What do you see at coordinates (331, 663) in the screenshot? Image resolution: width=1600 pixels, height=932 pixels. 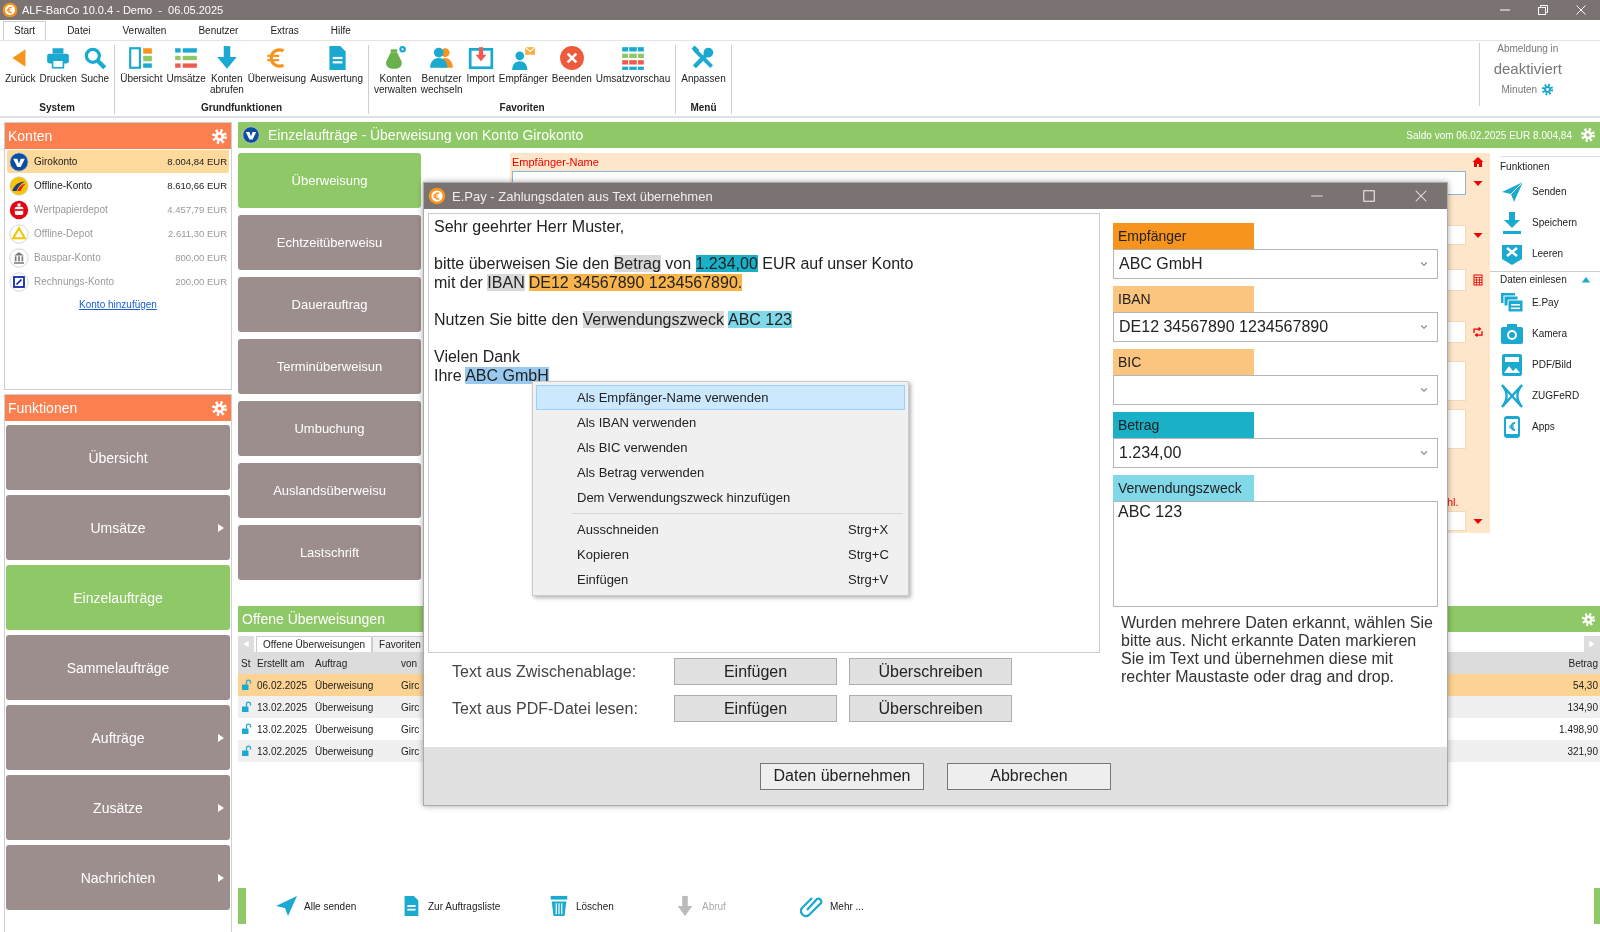 I see `column-header: Auftrag` at bounding box center [331, 663].